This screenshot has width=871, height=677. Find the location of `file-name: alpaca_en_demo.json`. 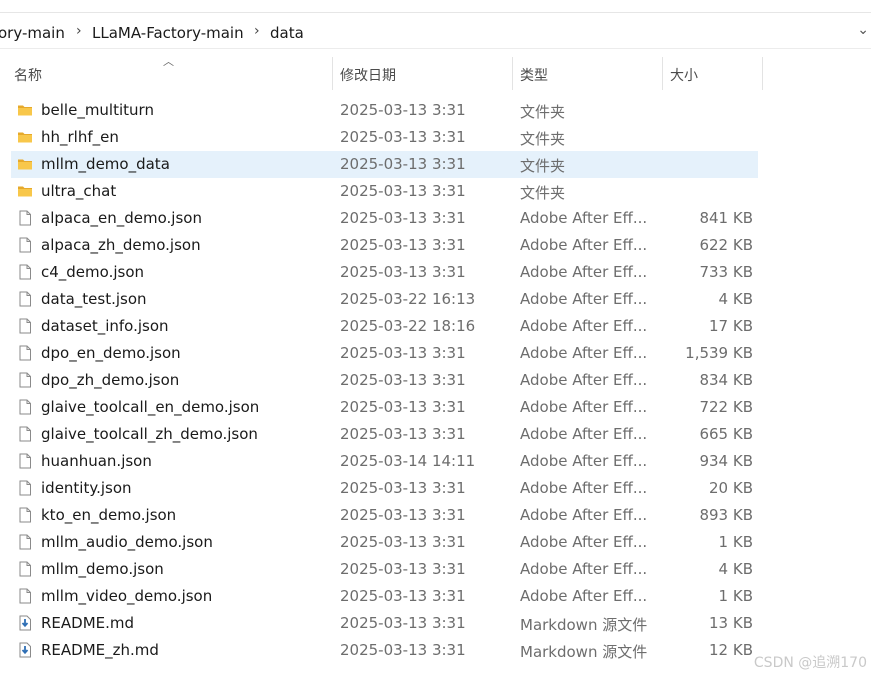

file-name: alpaca_en_demo.json is located at coordinates (121, 218).